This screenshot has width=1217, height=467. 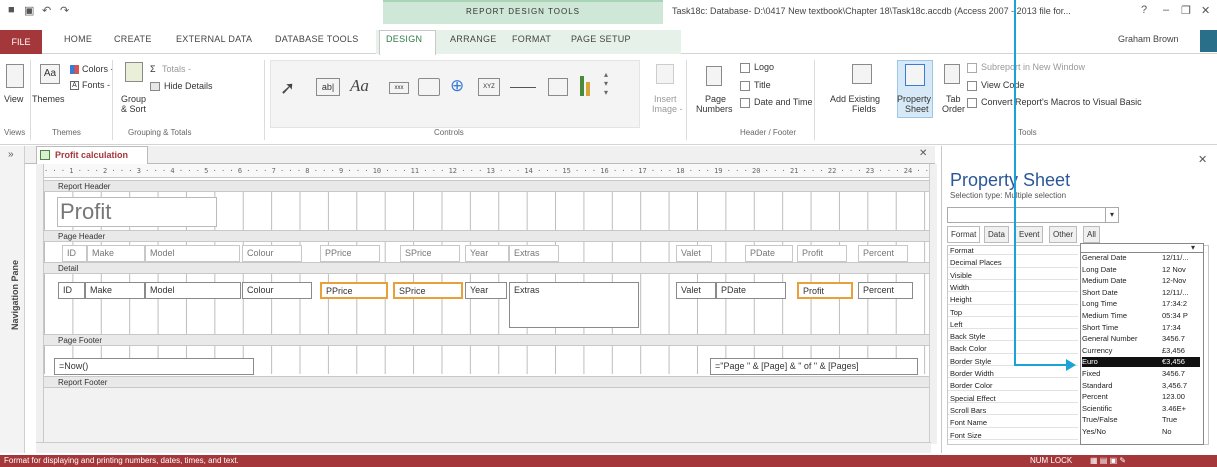 I want to click on themes-button: Themes, so click(x=48, y=99).